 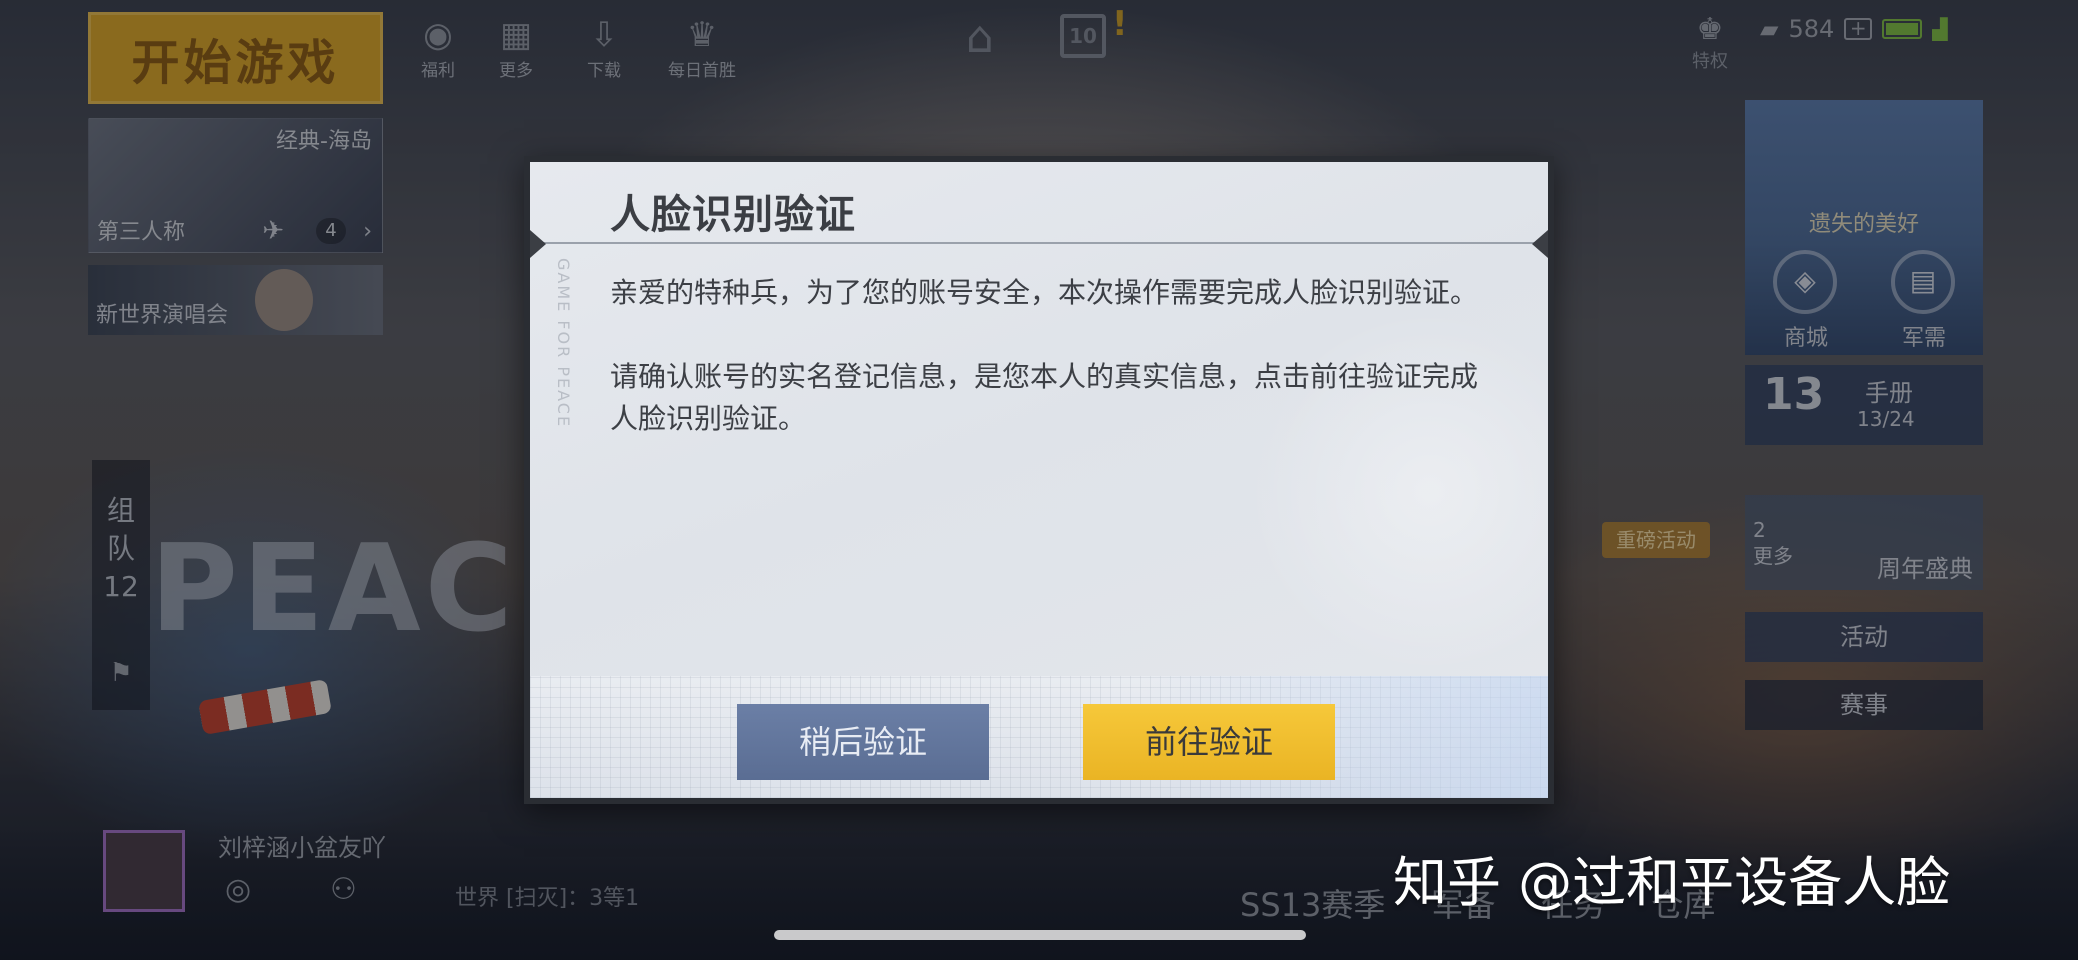 What do you see at coordinates (1540, 244) in the screenshot?
I see `right-notch-decoration` at bounding box center [1540, 244].